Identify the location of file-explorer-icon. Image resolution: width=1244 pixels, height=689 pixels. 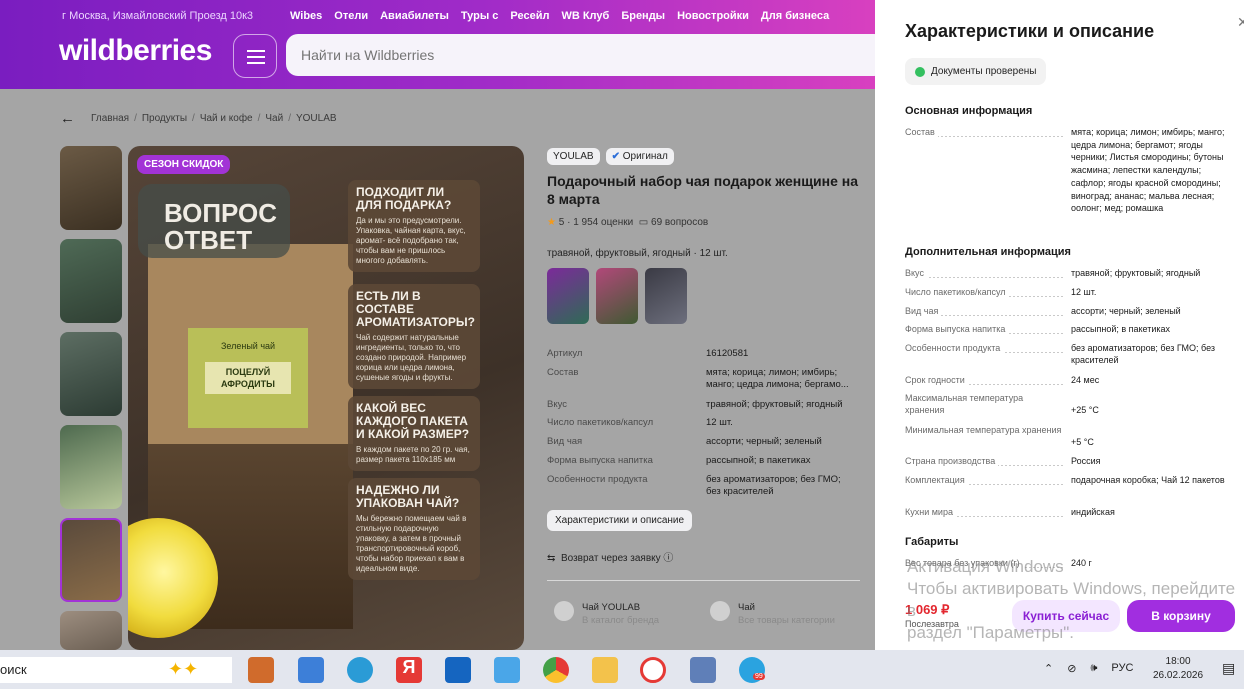
(605, 670).